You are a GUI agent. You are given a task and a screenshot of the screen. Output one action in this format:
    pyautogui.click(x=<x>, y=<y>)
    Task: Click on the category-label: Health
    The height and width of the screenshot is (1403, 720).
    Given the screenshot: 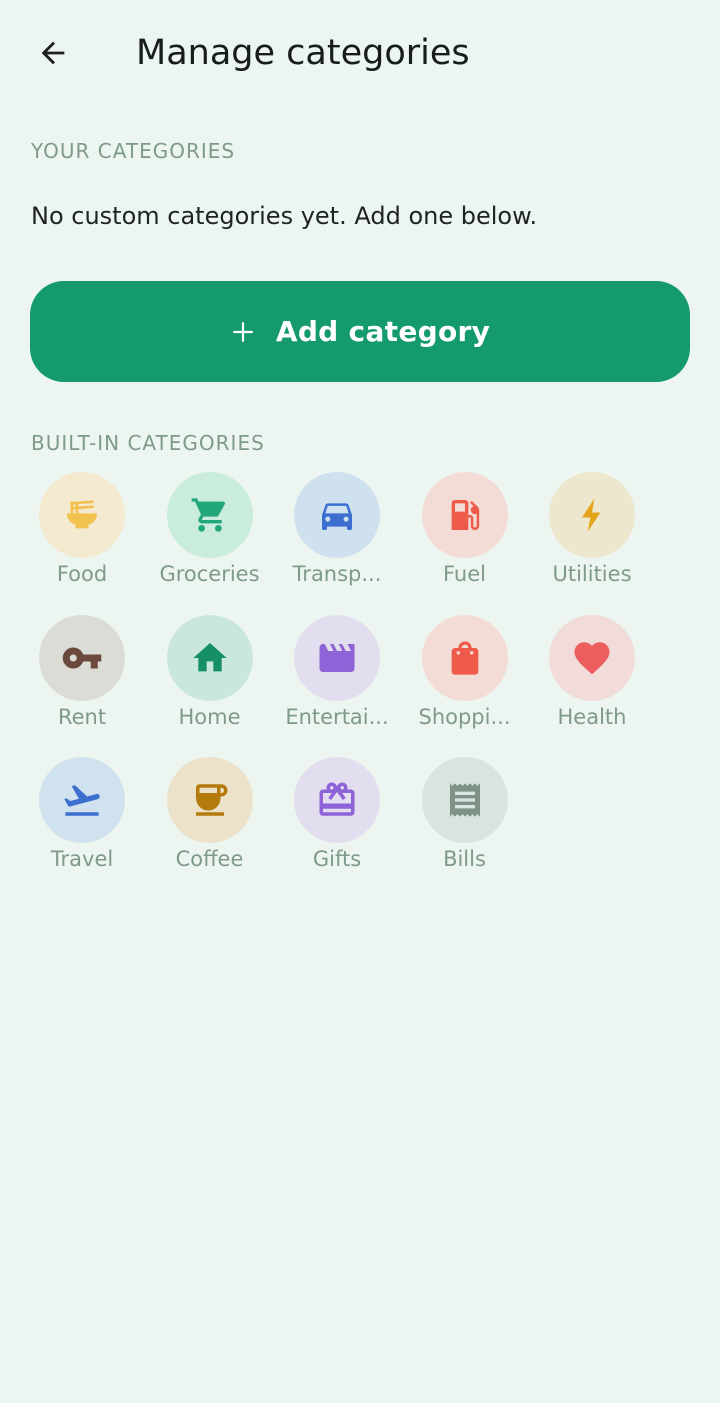 What is the action you would take?
    pyautogui.click(x=592, y=716)
    